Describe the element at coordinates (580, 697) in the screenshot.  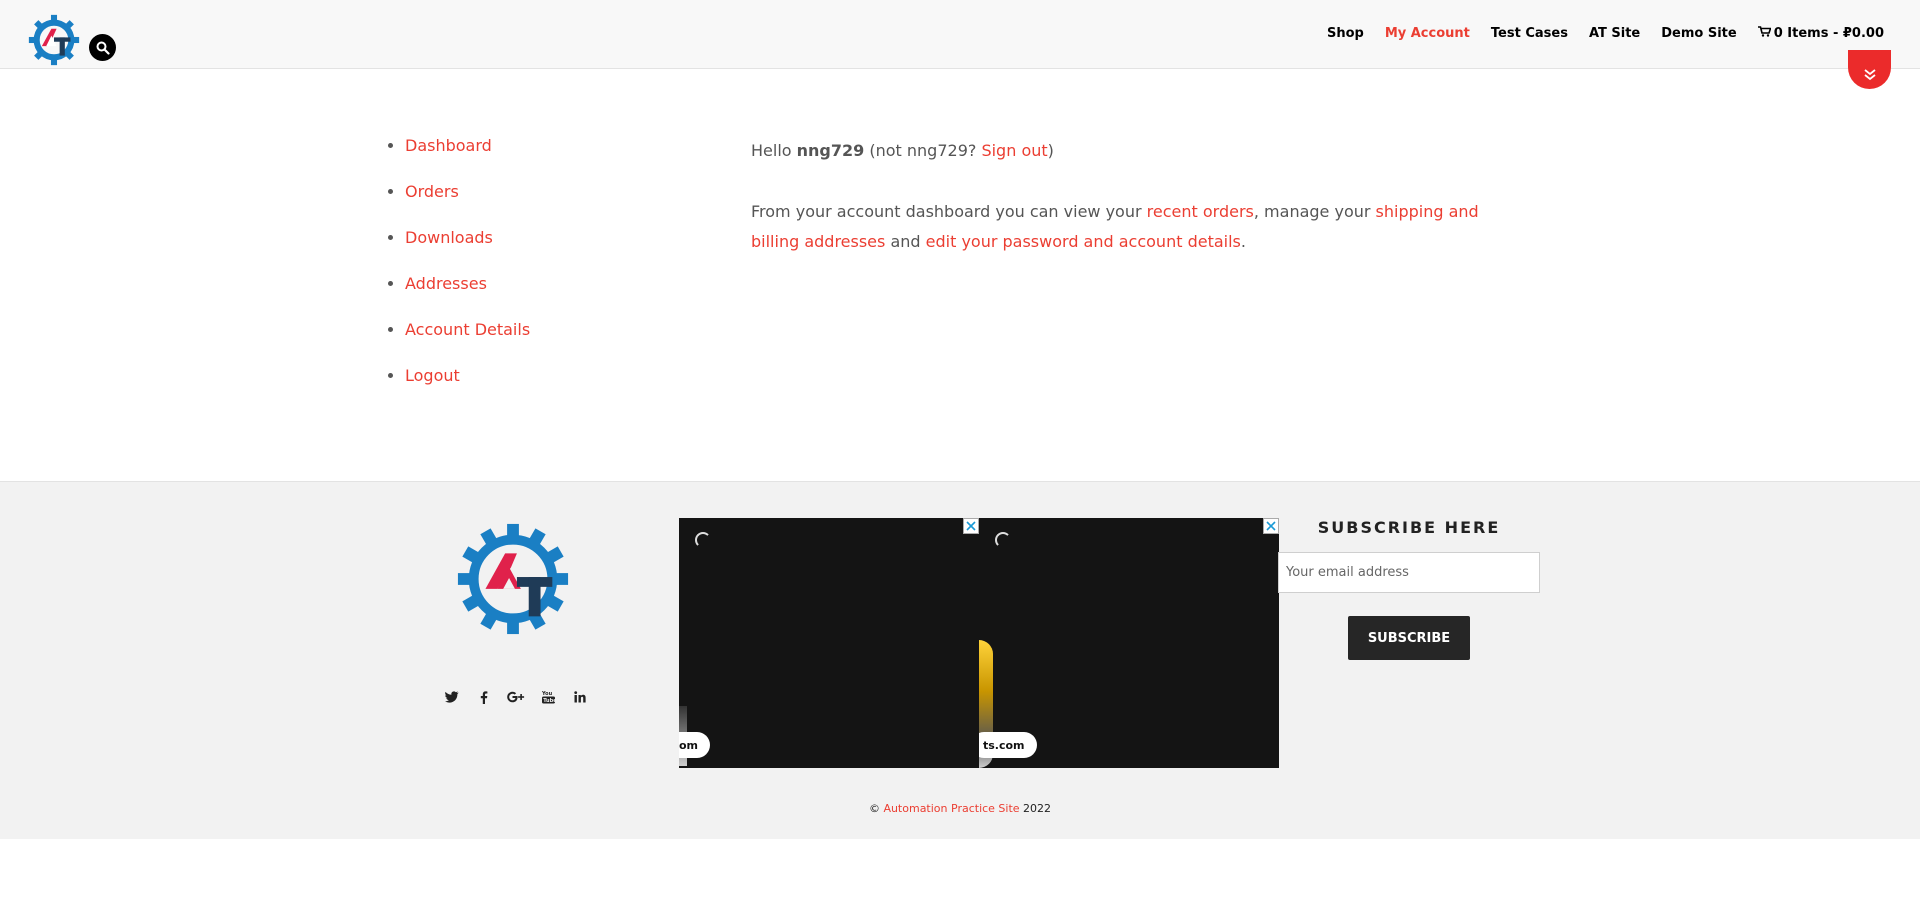
I see `linkedin-icon` at that location.